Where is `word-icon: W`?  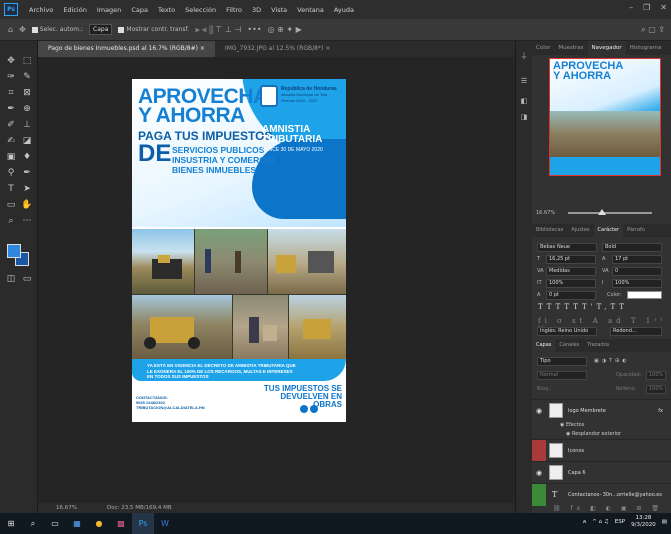
word-icon: W is located at coordinates (165, 523).